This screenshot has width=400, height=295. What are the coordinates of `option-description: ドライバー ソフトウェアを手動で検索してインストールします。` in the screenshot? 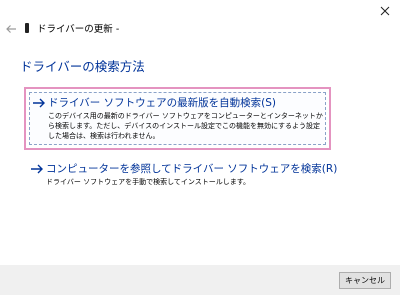 It's located at (148, 182).